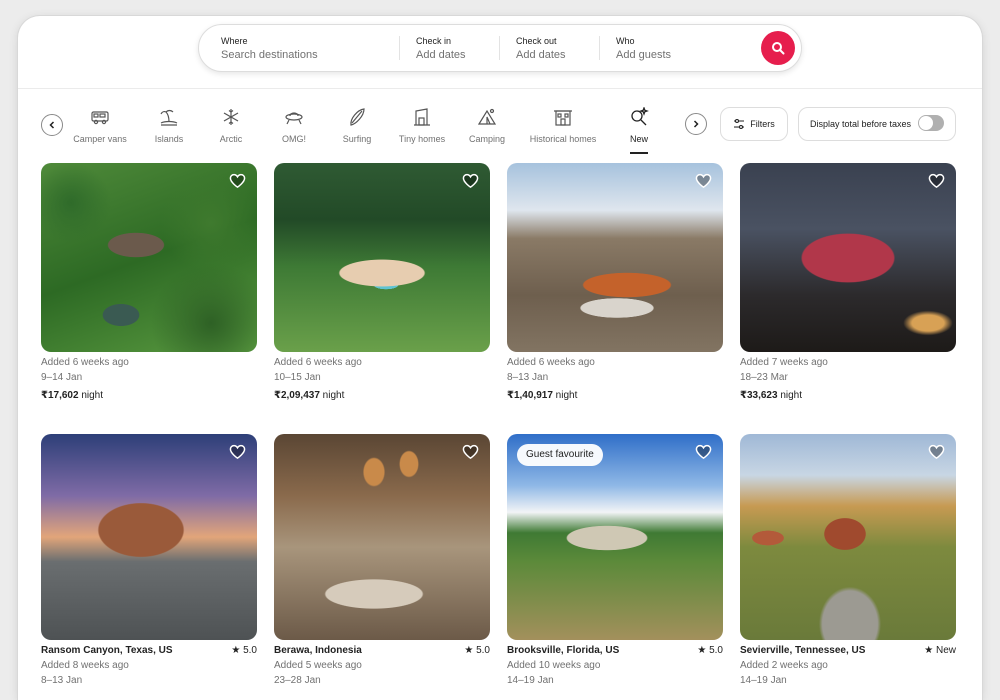 Image resolution: width=1000 pixels, height=700 pixels. I want to click on filters-label: Filters, so click(762, 124).